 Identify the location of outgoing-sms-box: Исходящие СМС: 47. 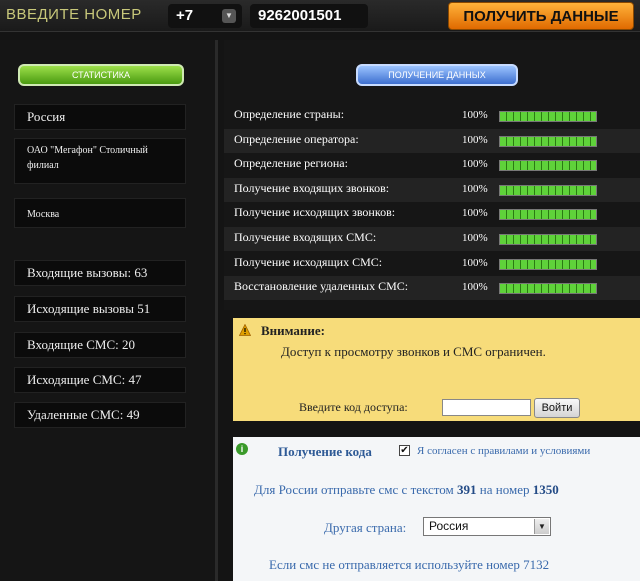
(100, 380).